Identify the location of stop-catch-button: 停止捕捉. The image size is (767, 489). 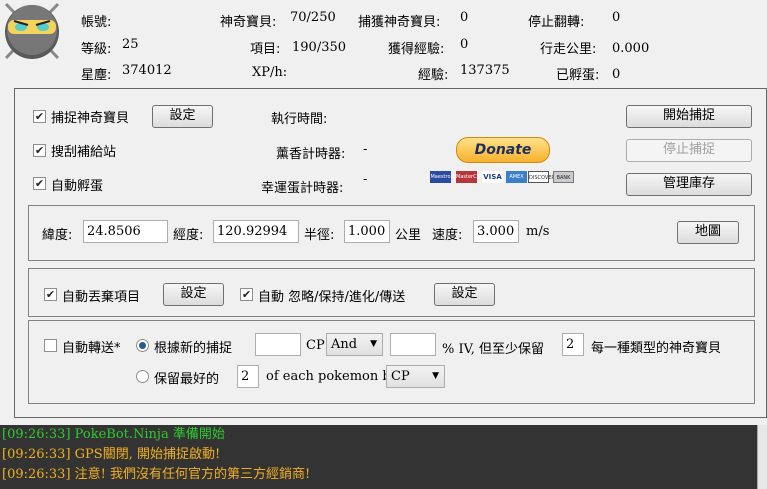
(689, 150).